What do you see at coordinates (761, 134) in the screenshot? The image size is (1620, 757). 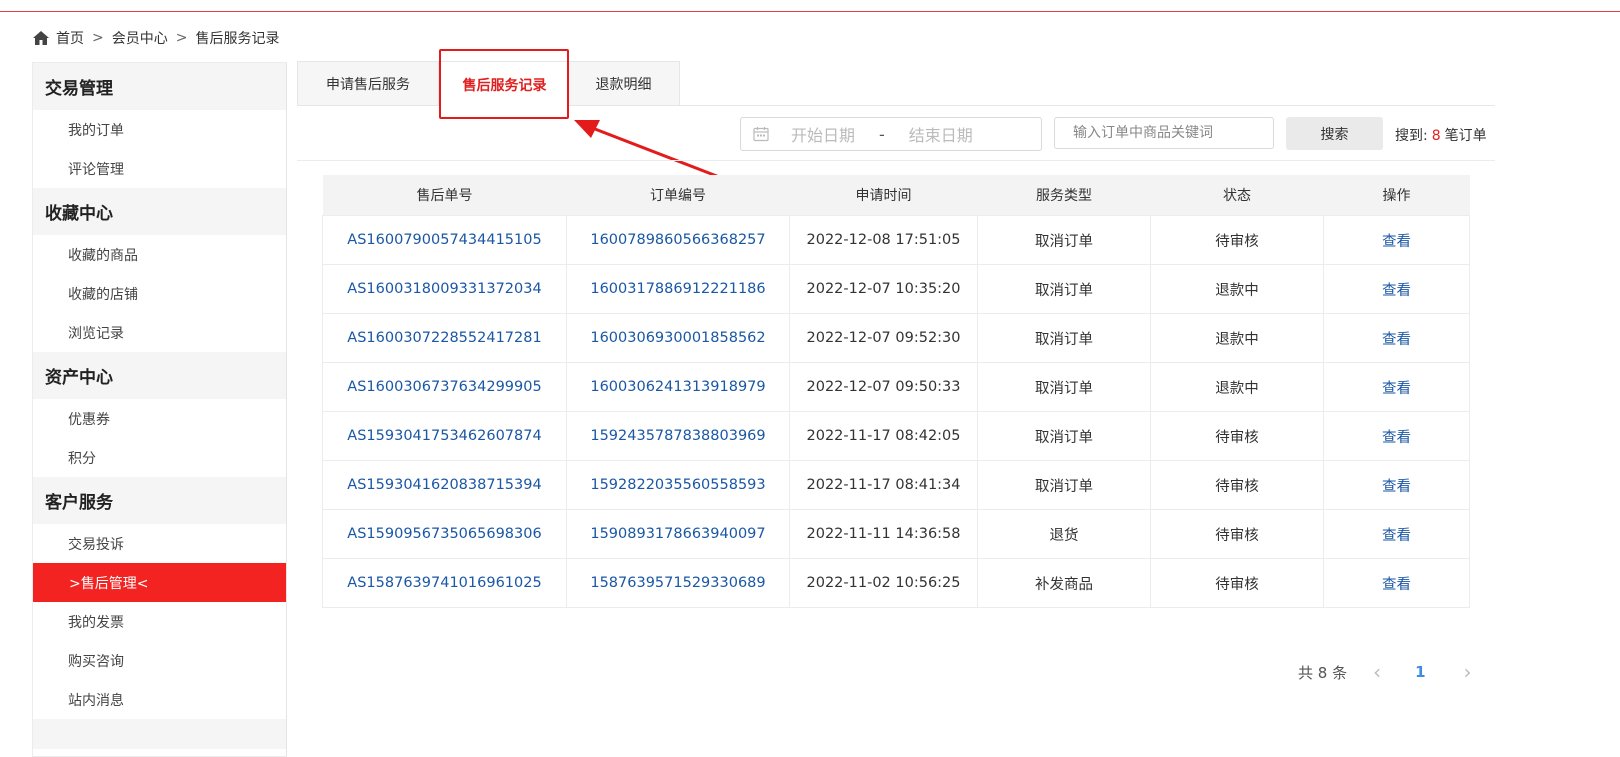 I see `calendar-icon` at bounding box center [761, 134].